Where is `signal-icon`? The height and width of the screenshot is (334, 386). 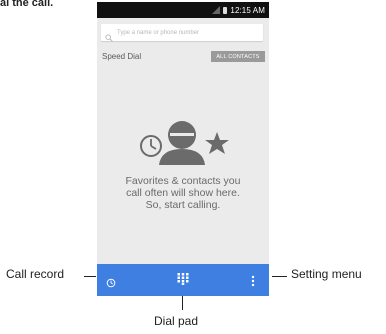 signal-icon is located at coordinates (216, 10).